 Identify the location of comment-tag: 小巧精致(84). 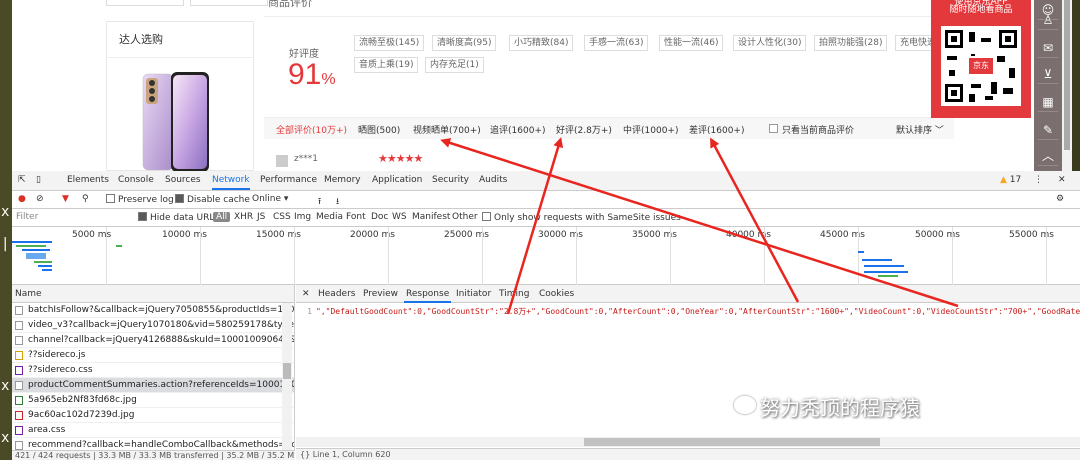
(541, 43).